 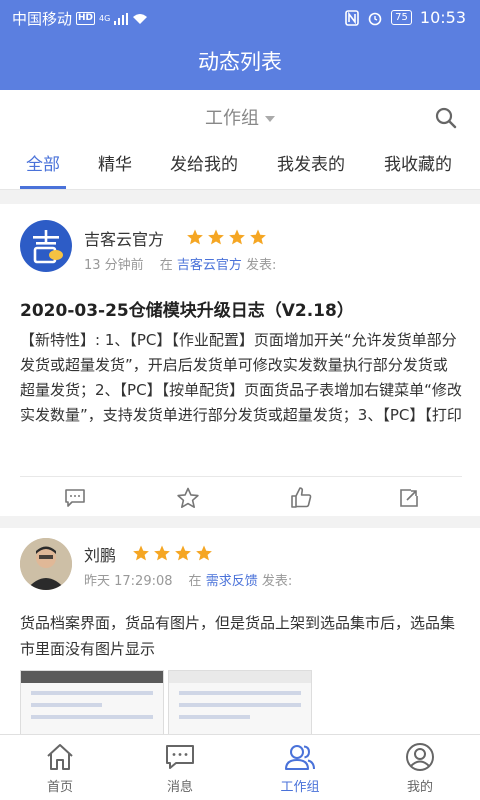 I want to click on nav-profile: 我的, so click(x=420, y=768).